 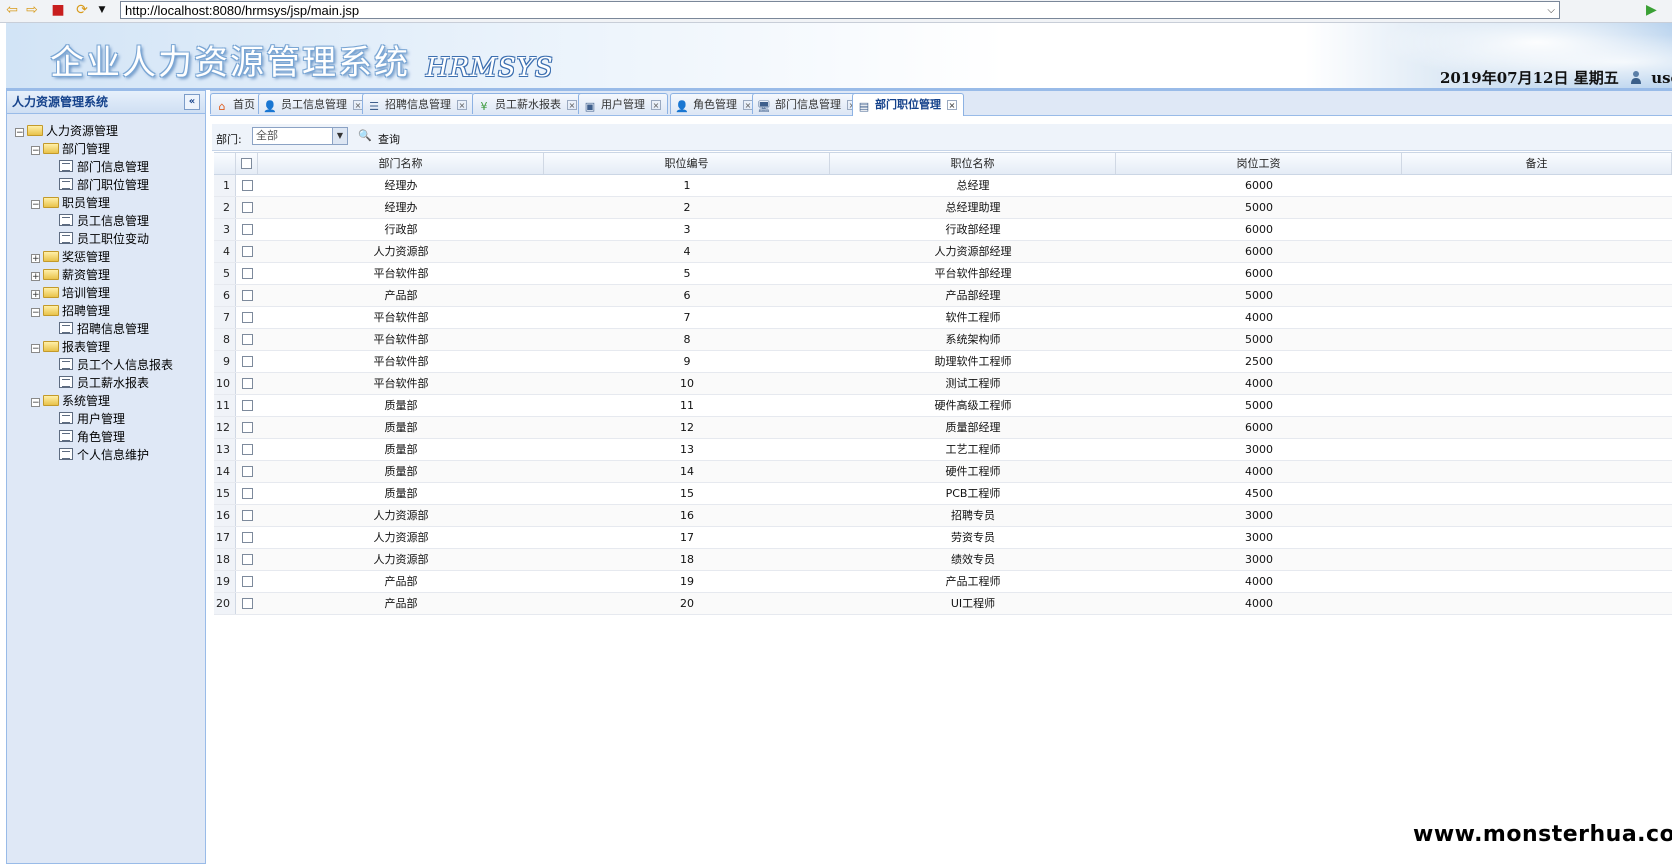 What do you see at coordinates (973, 163) in the screenshot?
I see `column-header: 职位名称` at bounding box center [973, 163].